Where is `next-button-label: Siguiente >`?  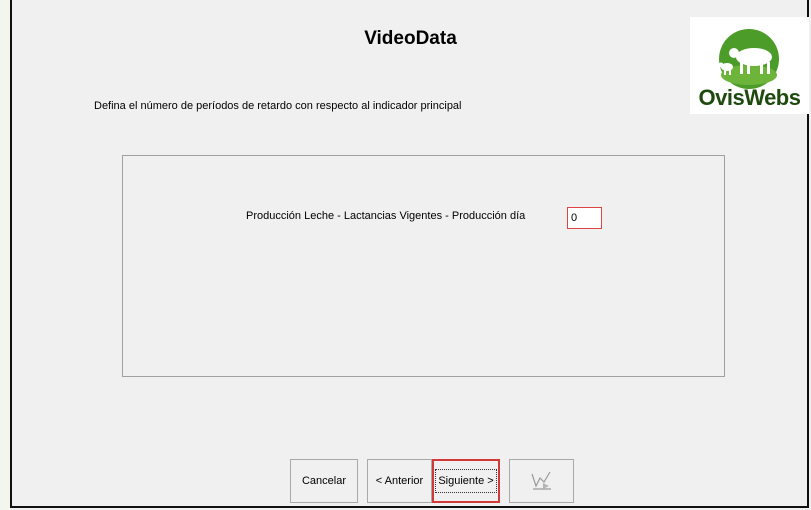 next-button-label: Siguiente > is located at coordinates (466, 481).